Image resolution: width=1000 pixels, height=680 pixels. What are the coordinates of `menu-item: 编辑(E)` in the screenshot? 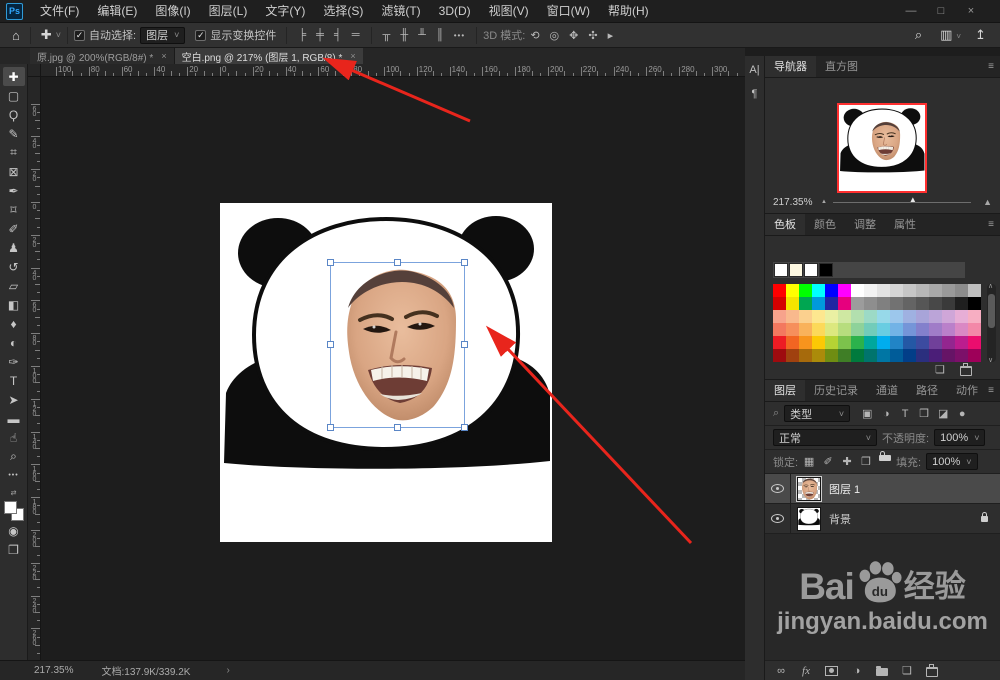 It's located at (117, 11).